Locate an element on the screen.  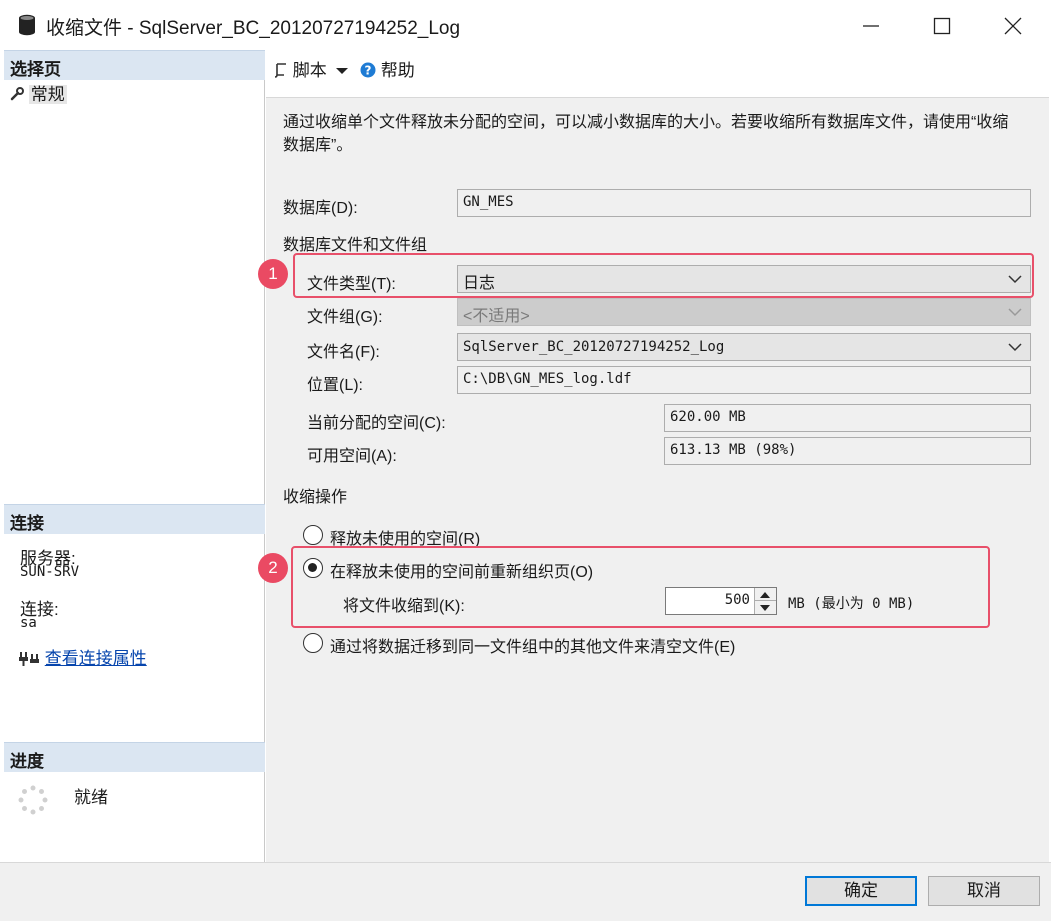
close-icon is located at coordinates (1013, 26).